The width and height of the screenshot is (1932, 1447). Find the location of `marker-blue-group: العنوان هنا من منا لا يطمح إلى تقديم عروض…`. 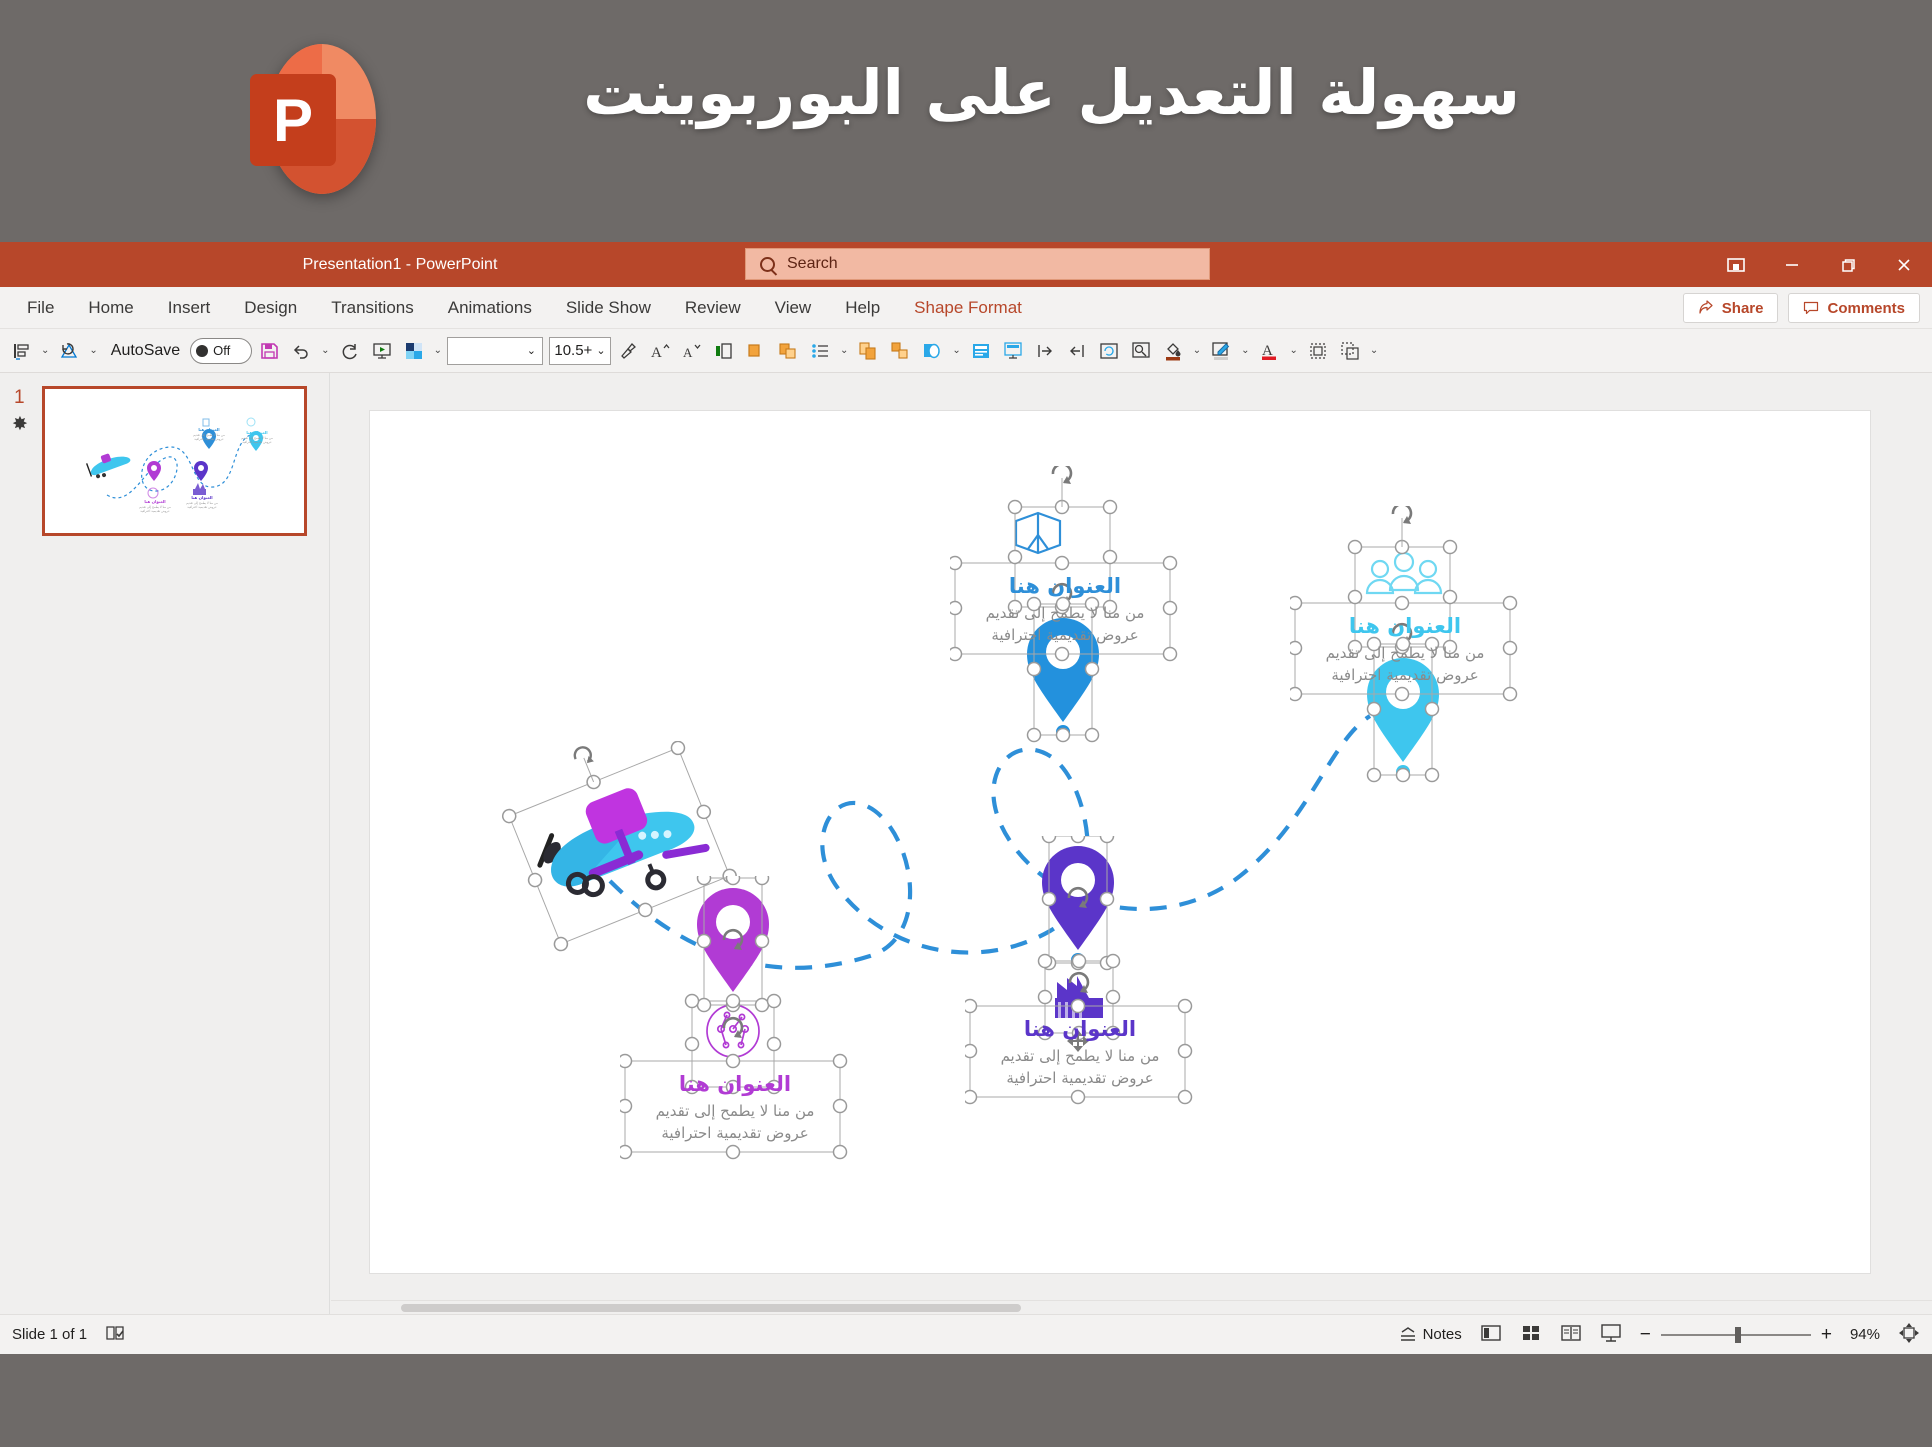

marker-blue-group: العنوان هنا من منا لا يطمح إلى تقديم عروض… is located at coordinates (1065, 616).